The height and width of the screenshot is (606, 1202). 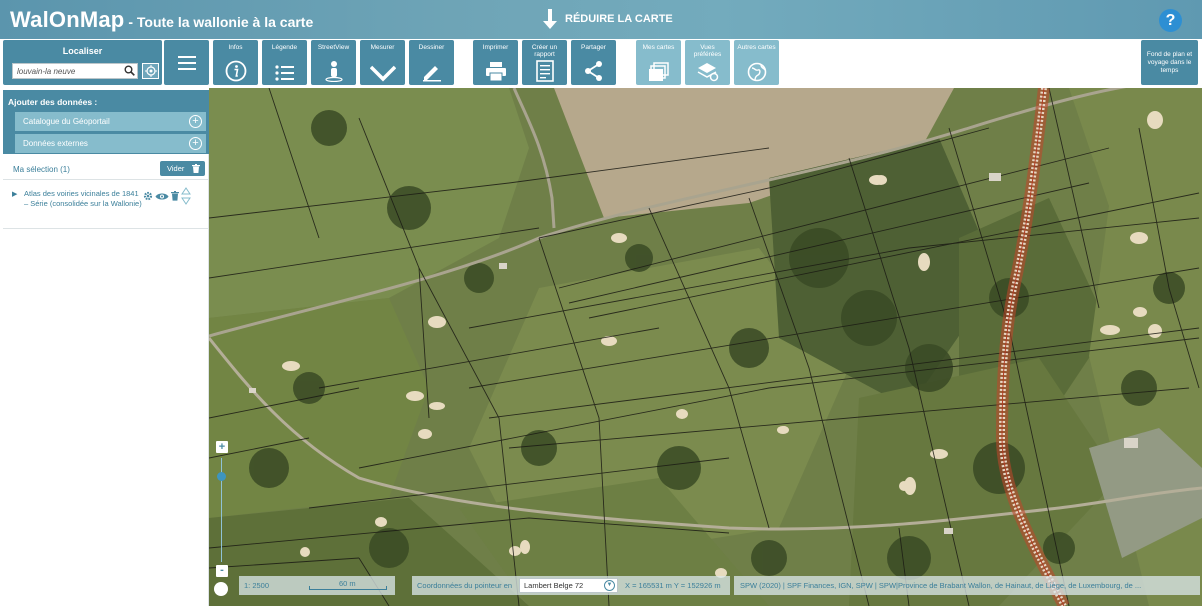 What do you see at coordinates (284, 47) in the screenshot?
I see `legend-label: Légende` at bounding box center [284, 47].